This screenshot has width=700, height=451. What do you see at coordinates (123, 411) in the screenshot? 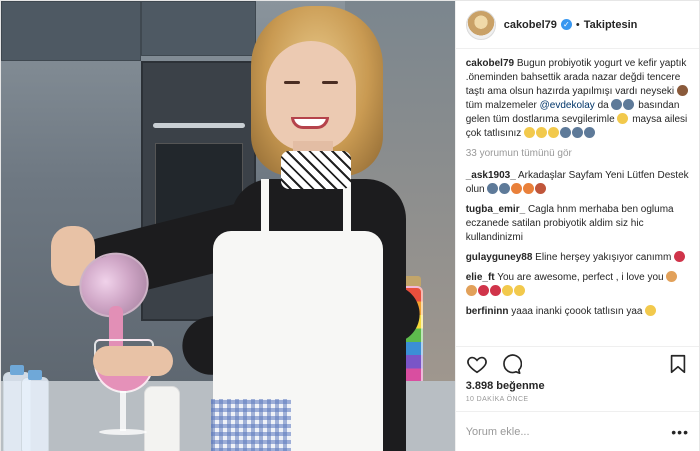
I see `glass-stem` at bounding box center [123, 411].